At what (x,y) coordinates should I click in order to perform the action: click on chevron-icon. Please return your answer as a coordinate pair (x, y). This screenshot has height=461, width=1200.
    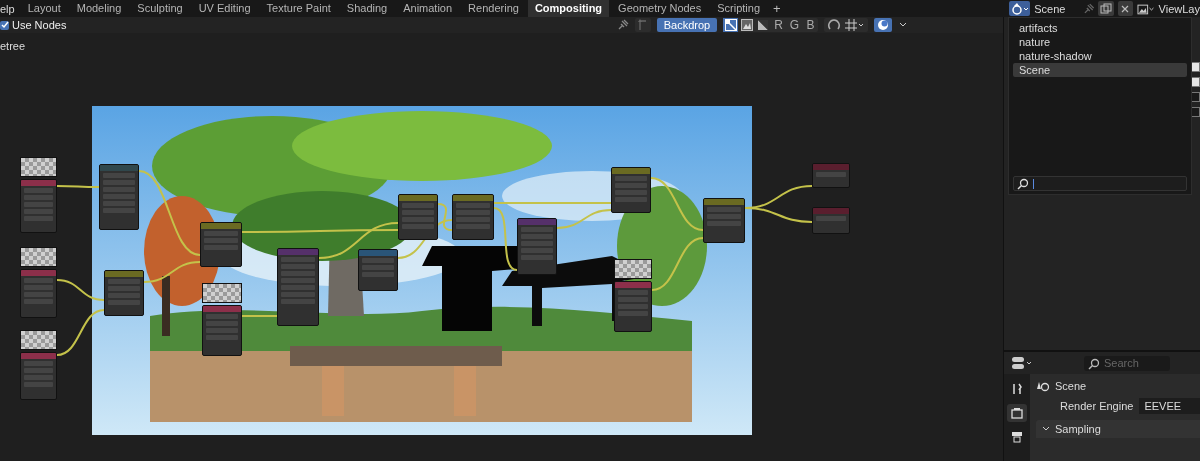
    Looking at the image, I should click on (1046, 429).